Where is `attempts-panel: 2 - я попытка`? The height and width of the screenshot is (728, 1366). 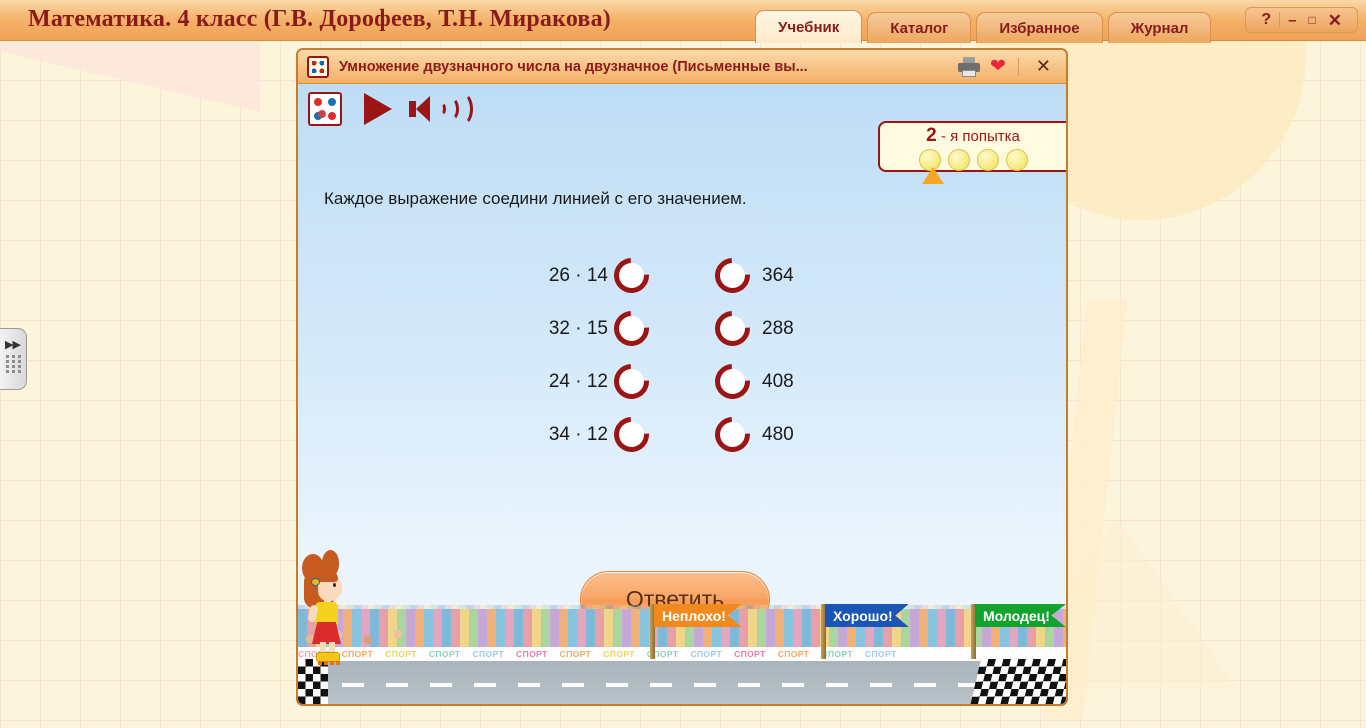 attempts-panel: 2 - я попытка is located at coordinates (972, 152).